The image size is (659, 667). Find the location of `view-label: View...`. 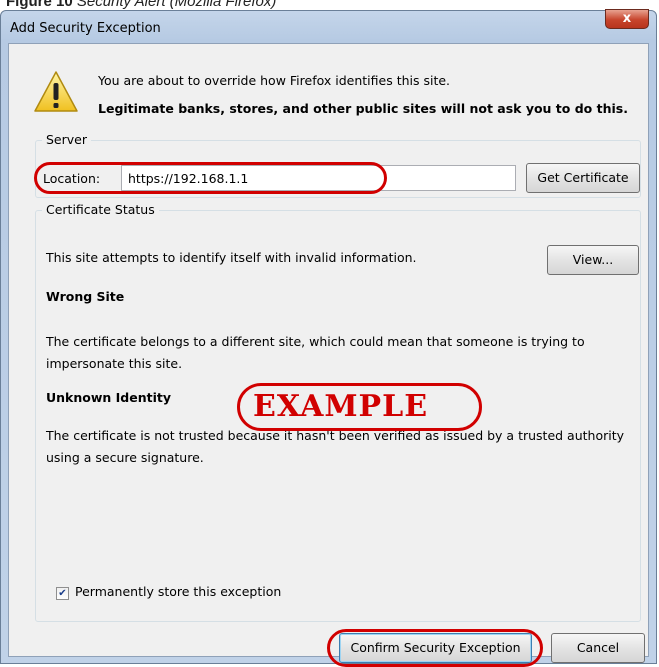

view-label: View... is located at coordinates (593, 259).